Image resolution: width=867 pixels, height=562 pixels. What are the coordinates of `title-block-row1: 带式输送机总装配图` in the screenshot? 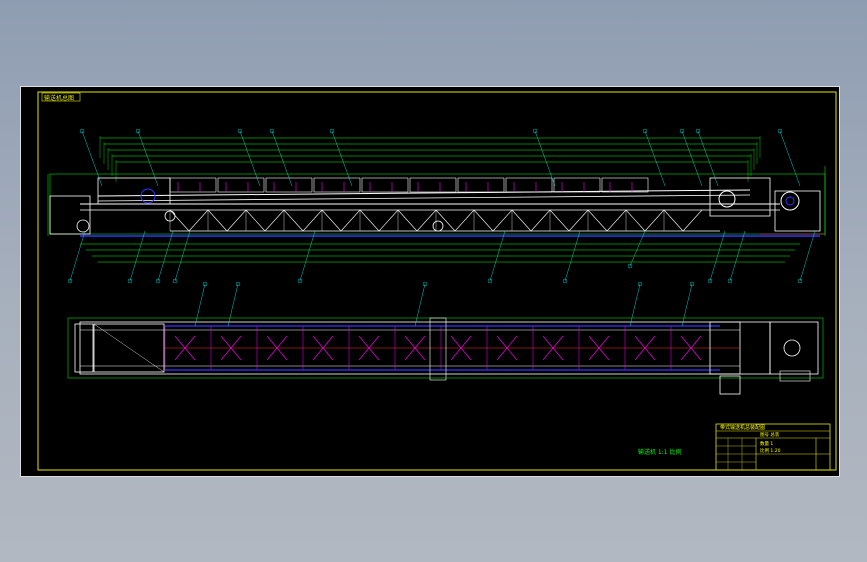 It's located at (742, 427).